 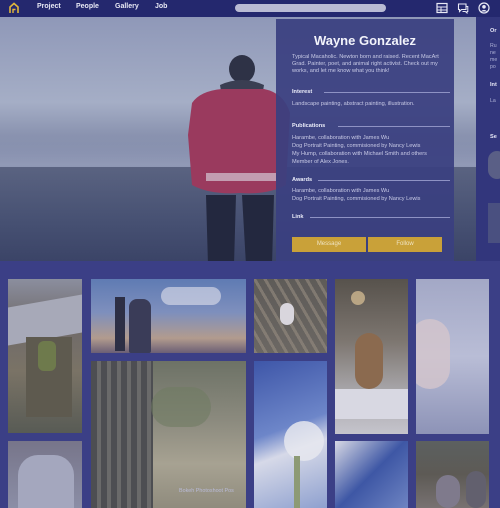 What do you see at coordinates (372, 138) in the screenshot?
I see `publication-item: Harambe, collaboration with James Wu` at bounding box center [372, 138].